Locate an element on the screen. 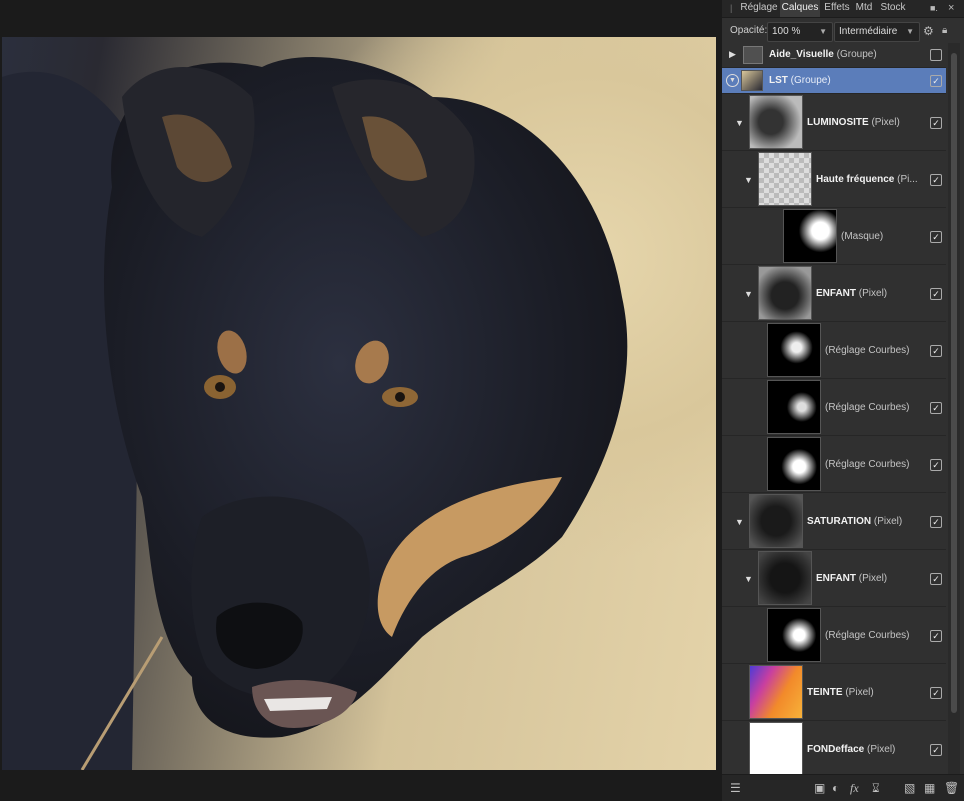 Image resolution: width=964 pixels, height=801 pixels. opacity-label: Opacité: is located at coordinates (749, 30).